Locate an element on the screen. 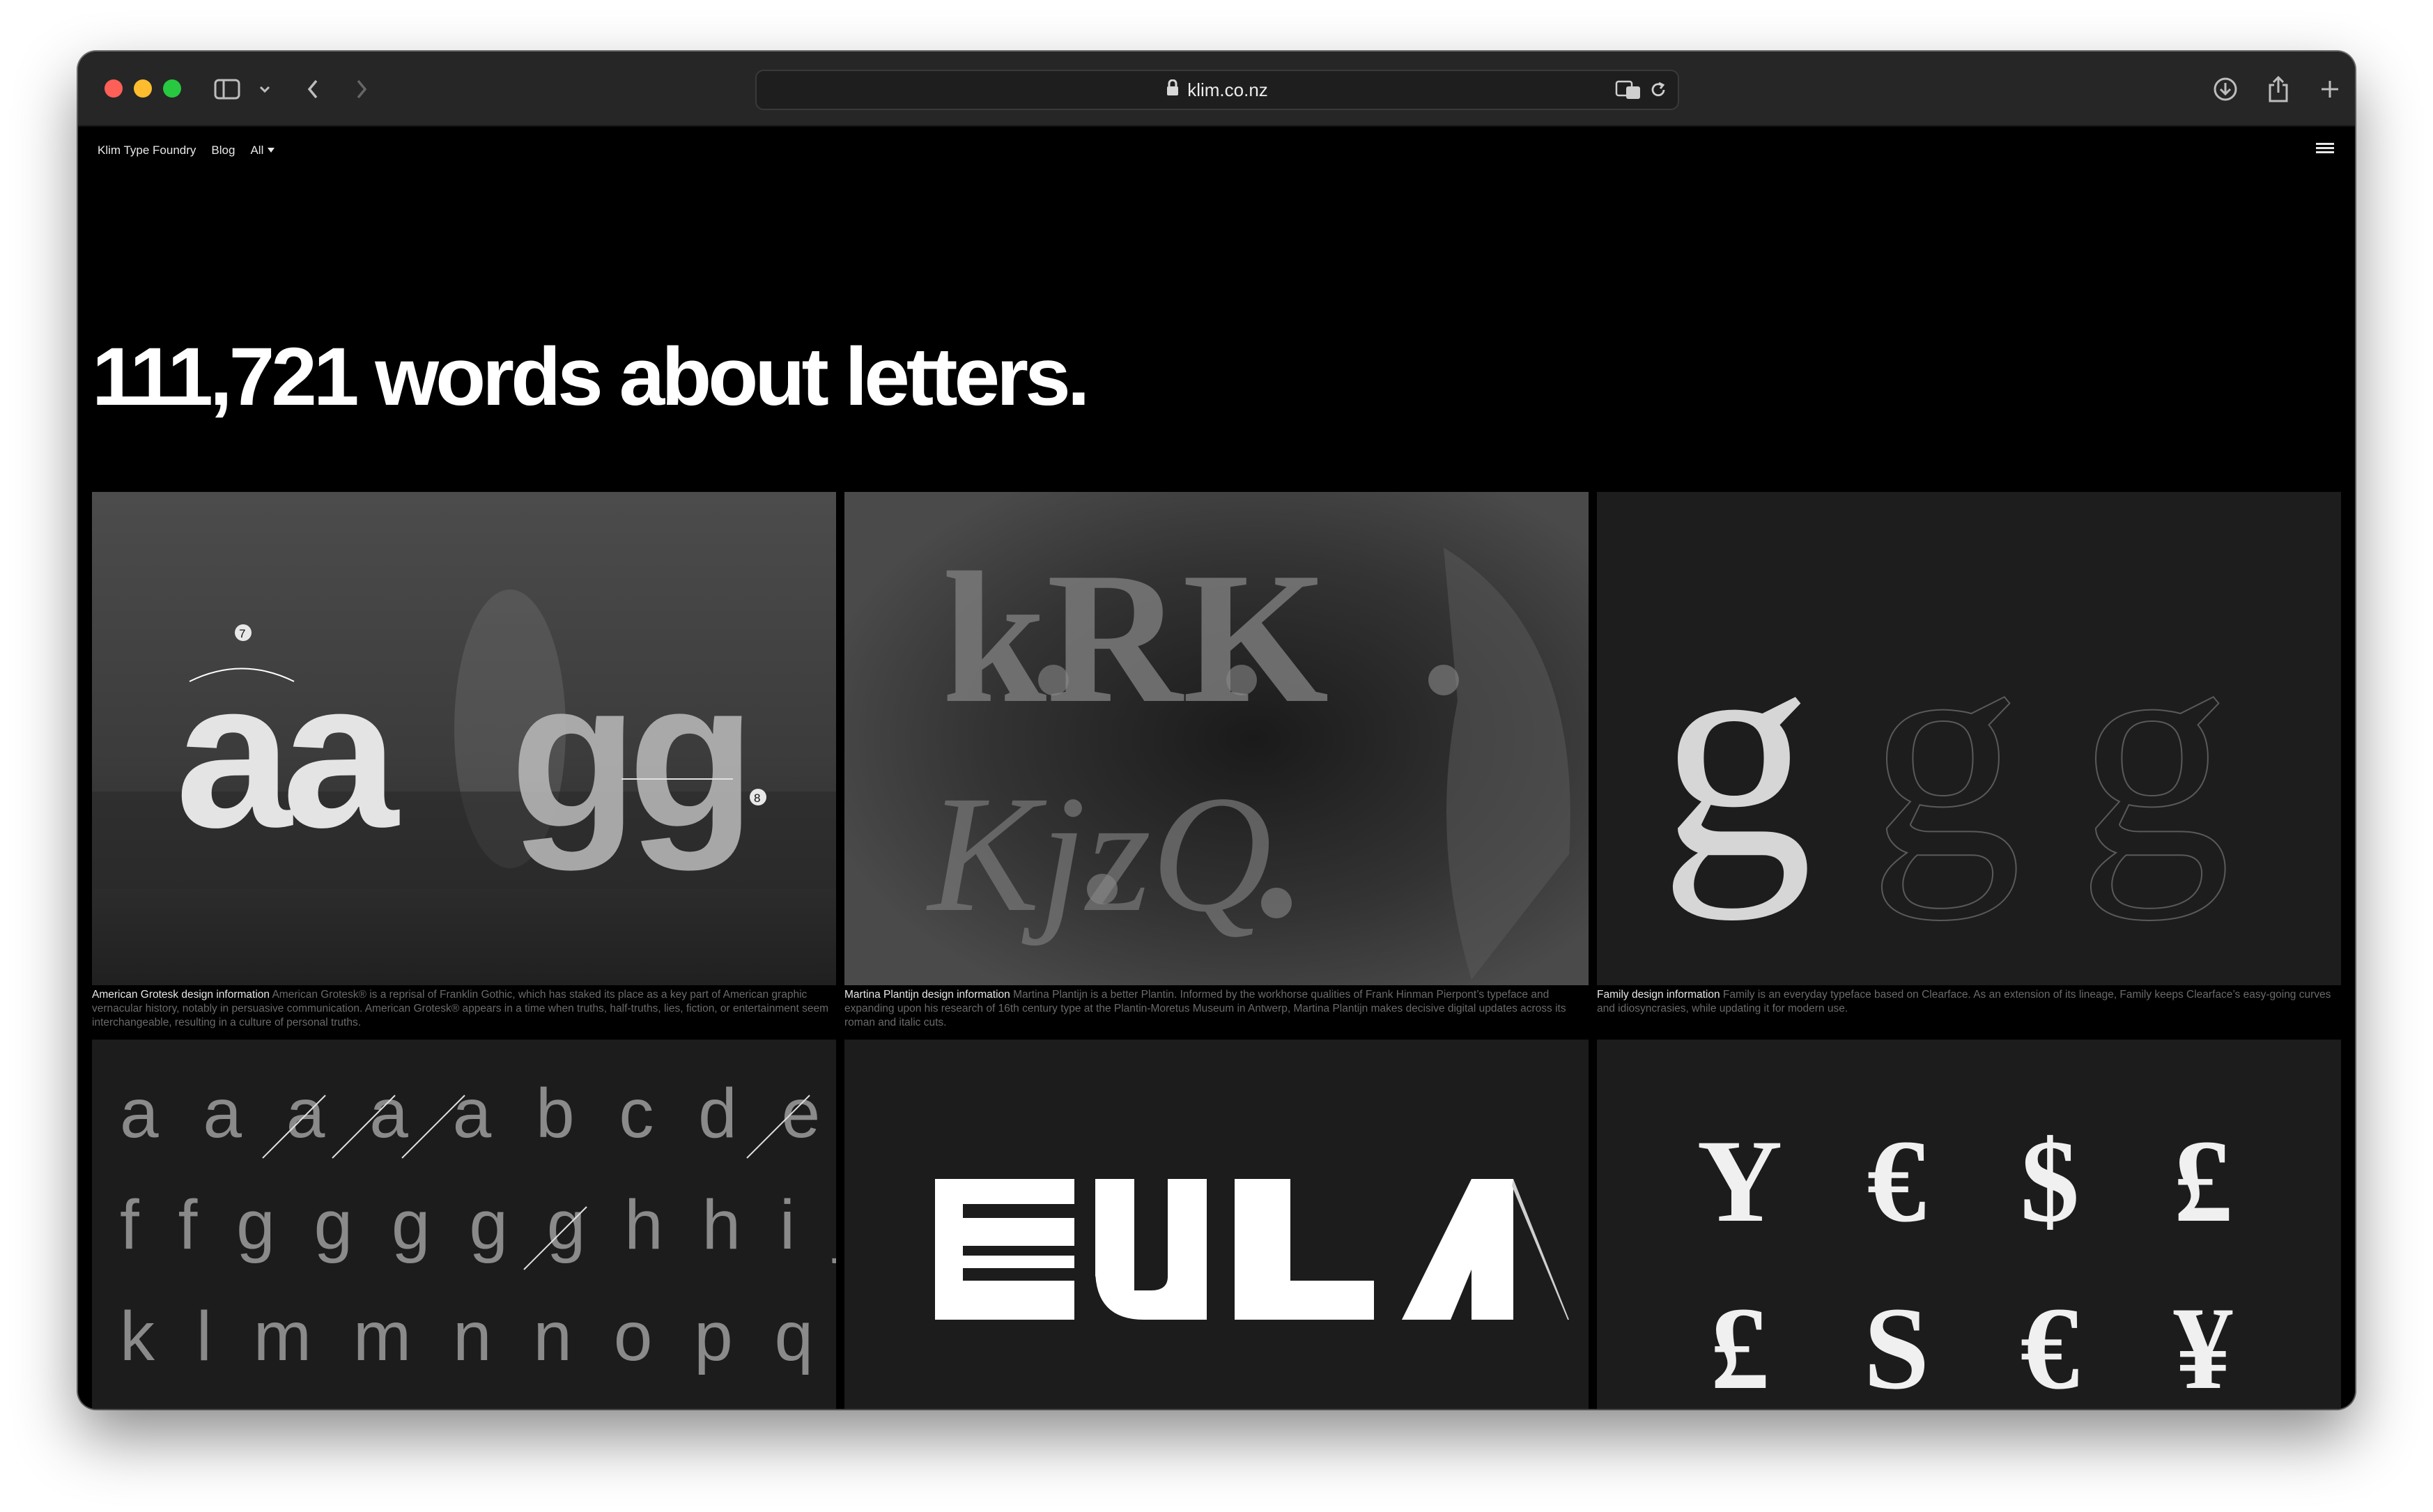 This screenshot has width=2433, height=1512. glyph-euro-1: € is located at coordinates (1896, 1181).